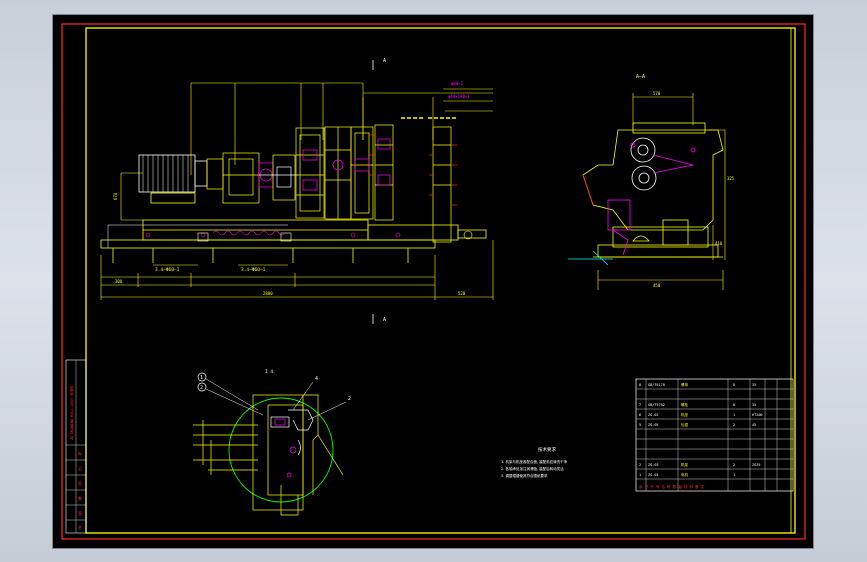 This screenshot has height=562, width=867. I want to click on section-rolls, so click(662, 164).